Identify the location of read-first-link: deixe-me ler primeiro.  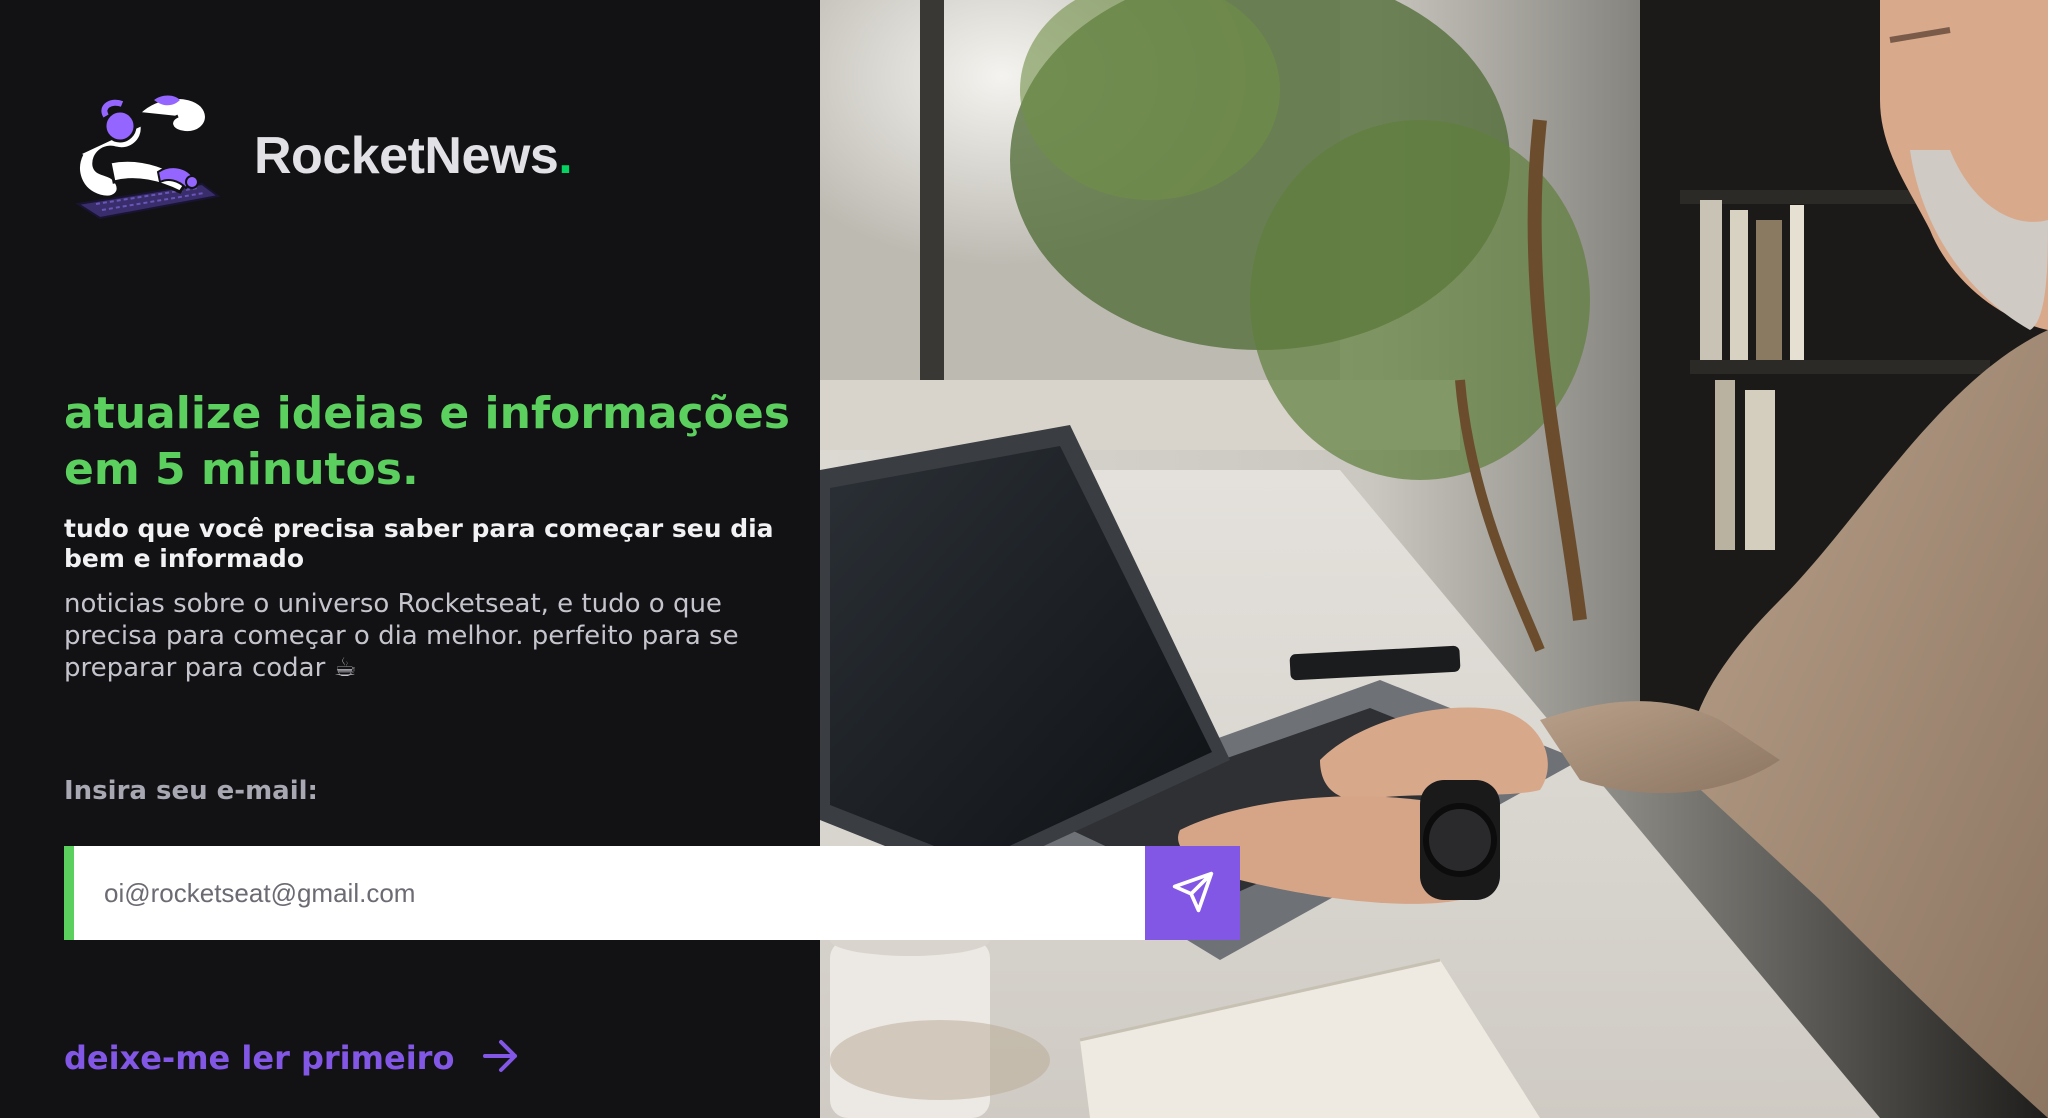
(292, 1058).